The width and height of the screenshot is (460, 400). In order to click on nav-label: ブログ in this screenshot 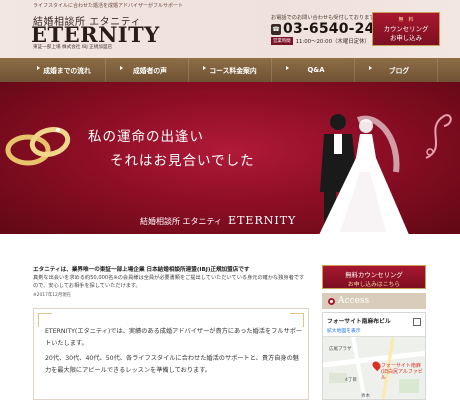, I will do `click(399, 71)`.